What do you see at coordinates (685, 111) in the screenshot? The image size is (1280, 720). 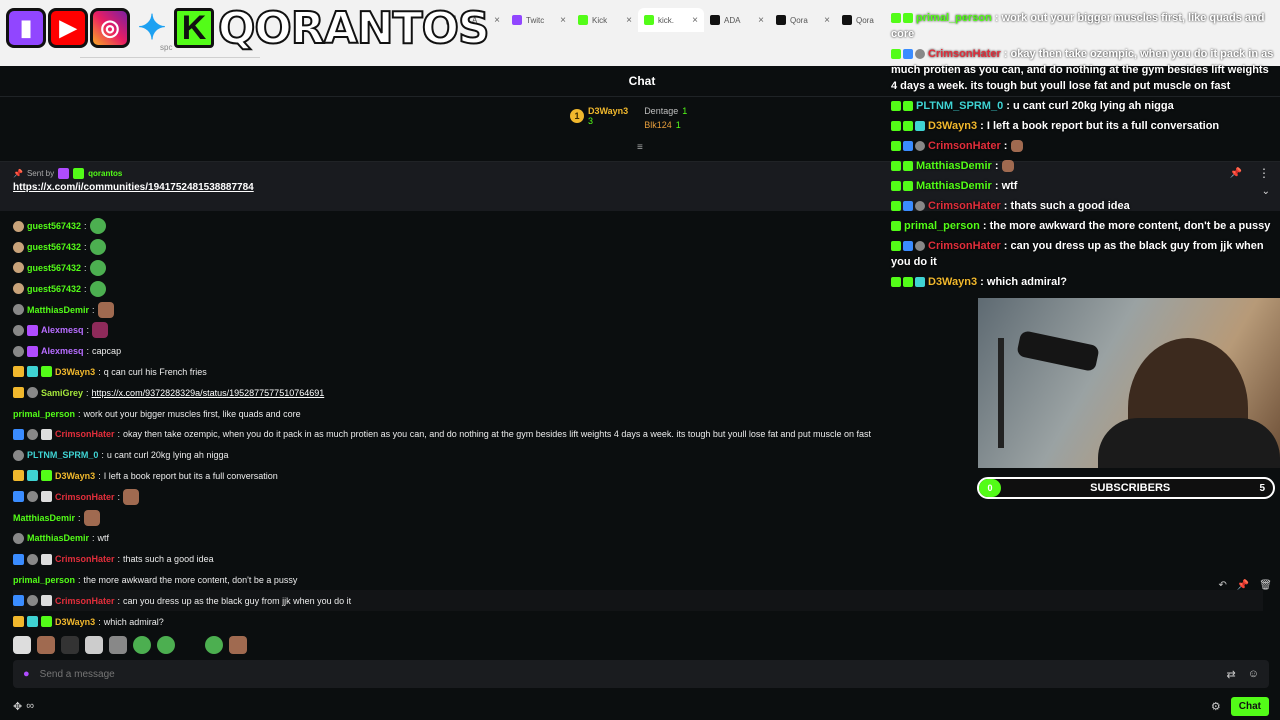 I see `leader-count: 1` at bounding box center [685, 111].